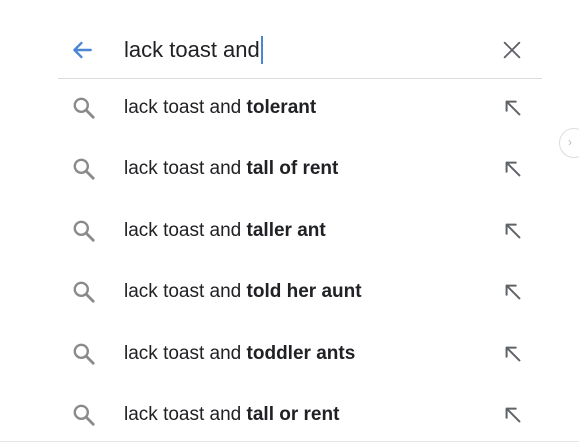  I want to click on bottom-divider, so click(289, 441).